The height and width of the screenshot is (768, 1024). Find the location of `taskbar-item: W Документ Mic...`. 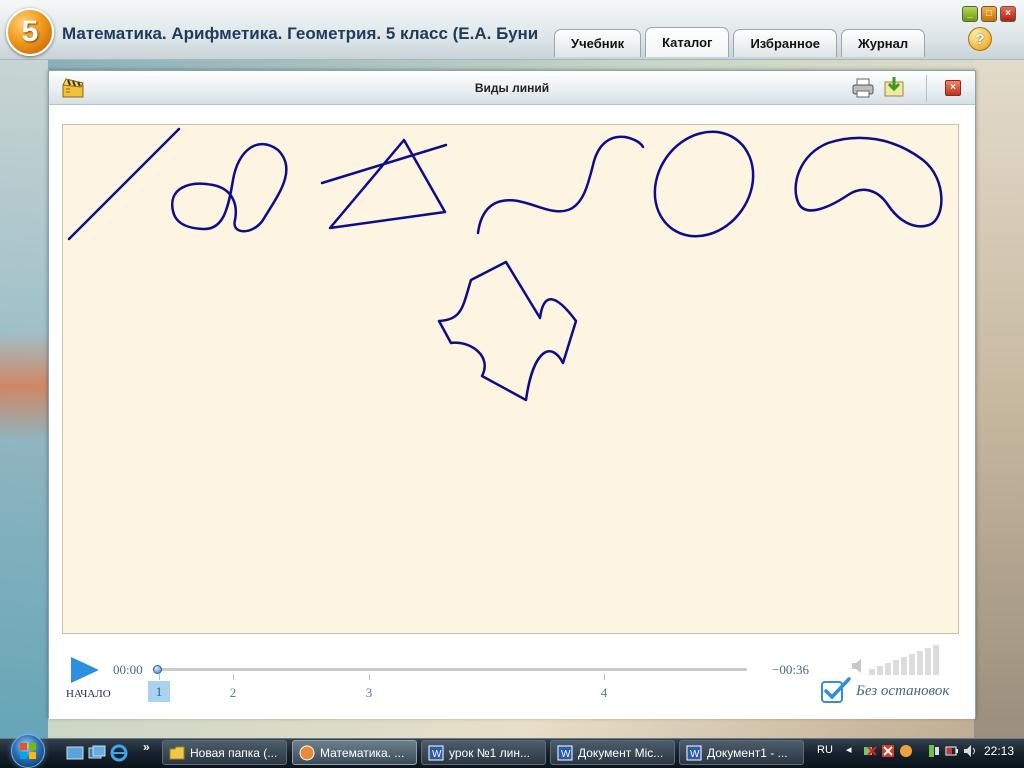

taskbar-item: W Документ Mic... is located at coordinates (612, 752).